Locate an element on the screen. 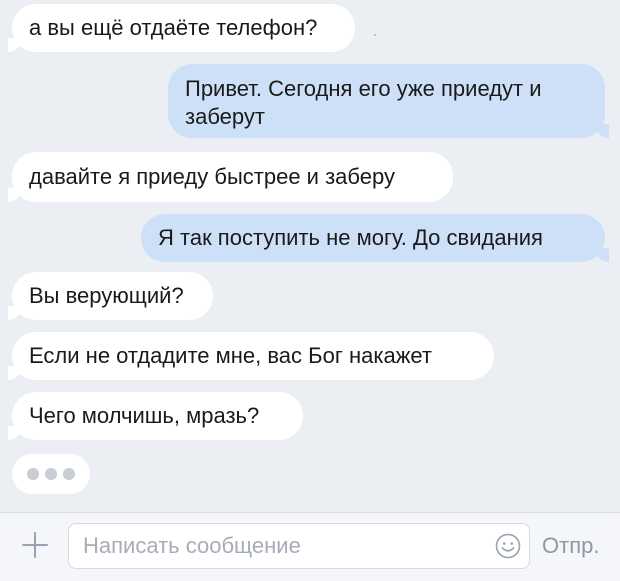  message-text: Вы верующий? is located at coordinates (106, 295).